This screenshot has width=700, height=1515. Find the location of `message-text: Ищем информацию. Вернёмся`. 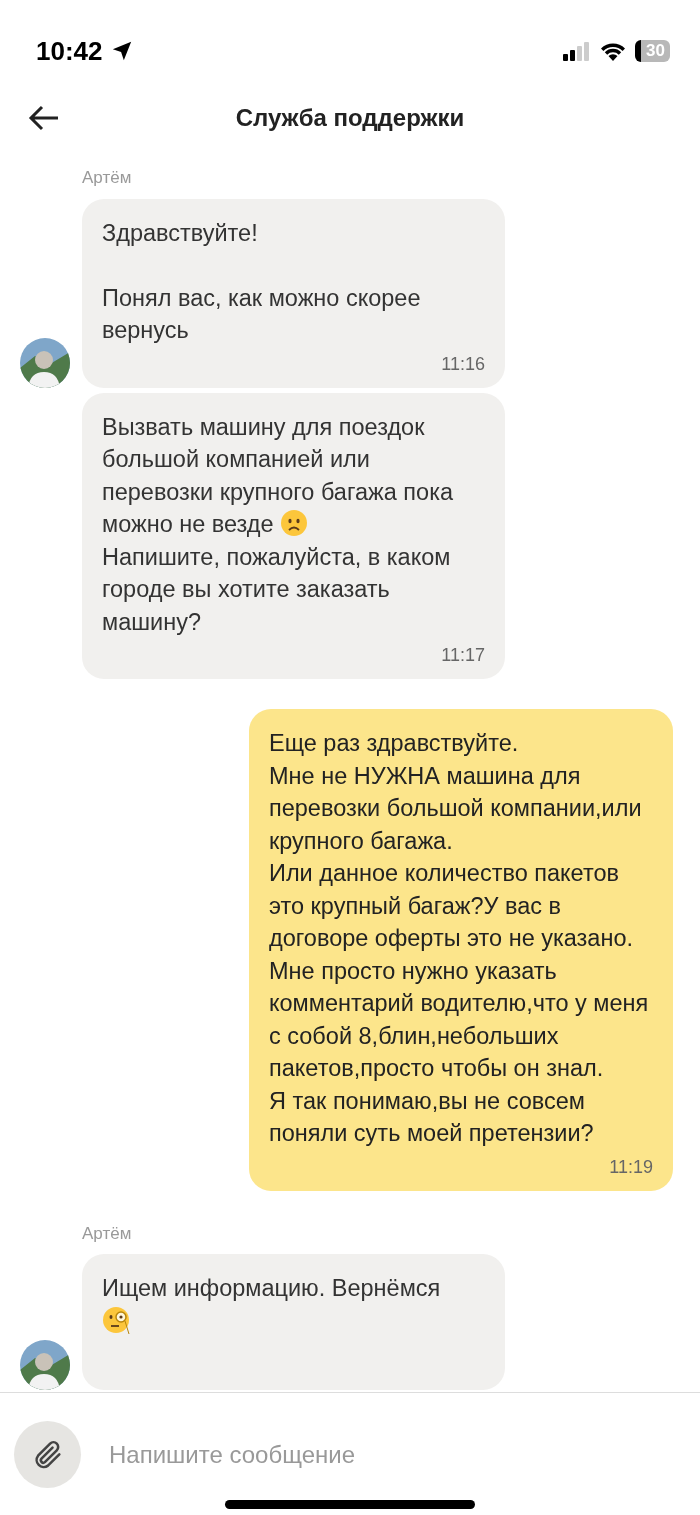

message-text: Ищем информацию. Вернёмся is located at coordinates (293, 1306).